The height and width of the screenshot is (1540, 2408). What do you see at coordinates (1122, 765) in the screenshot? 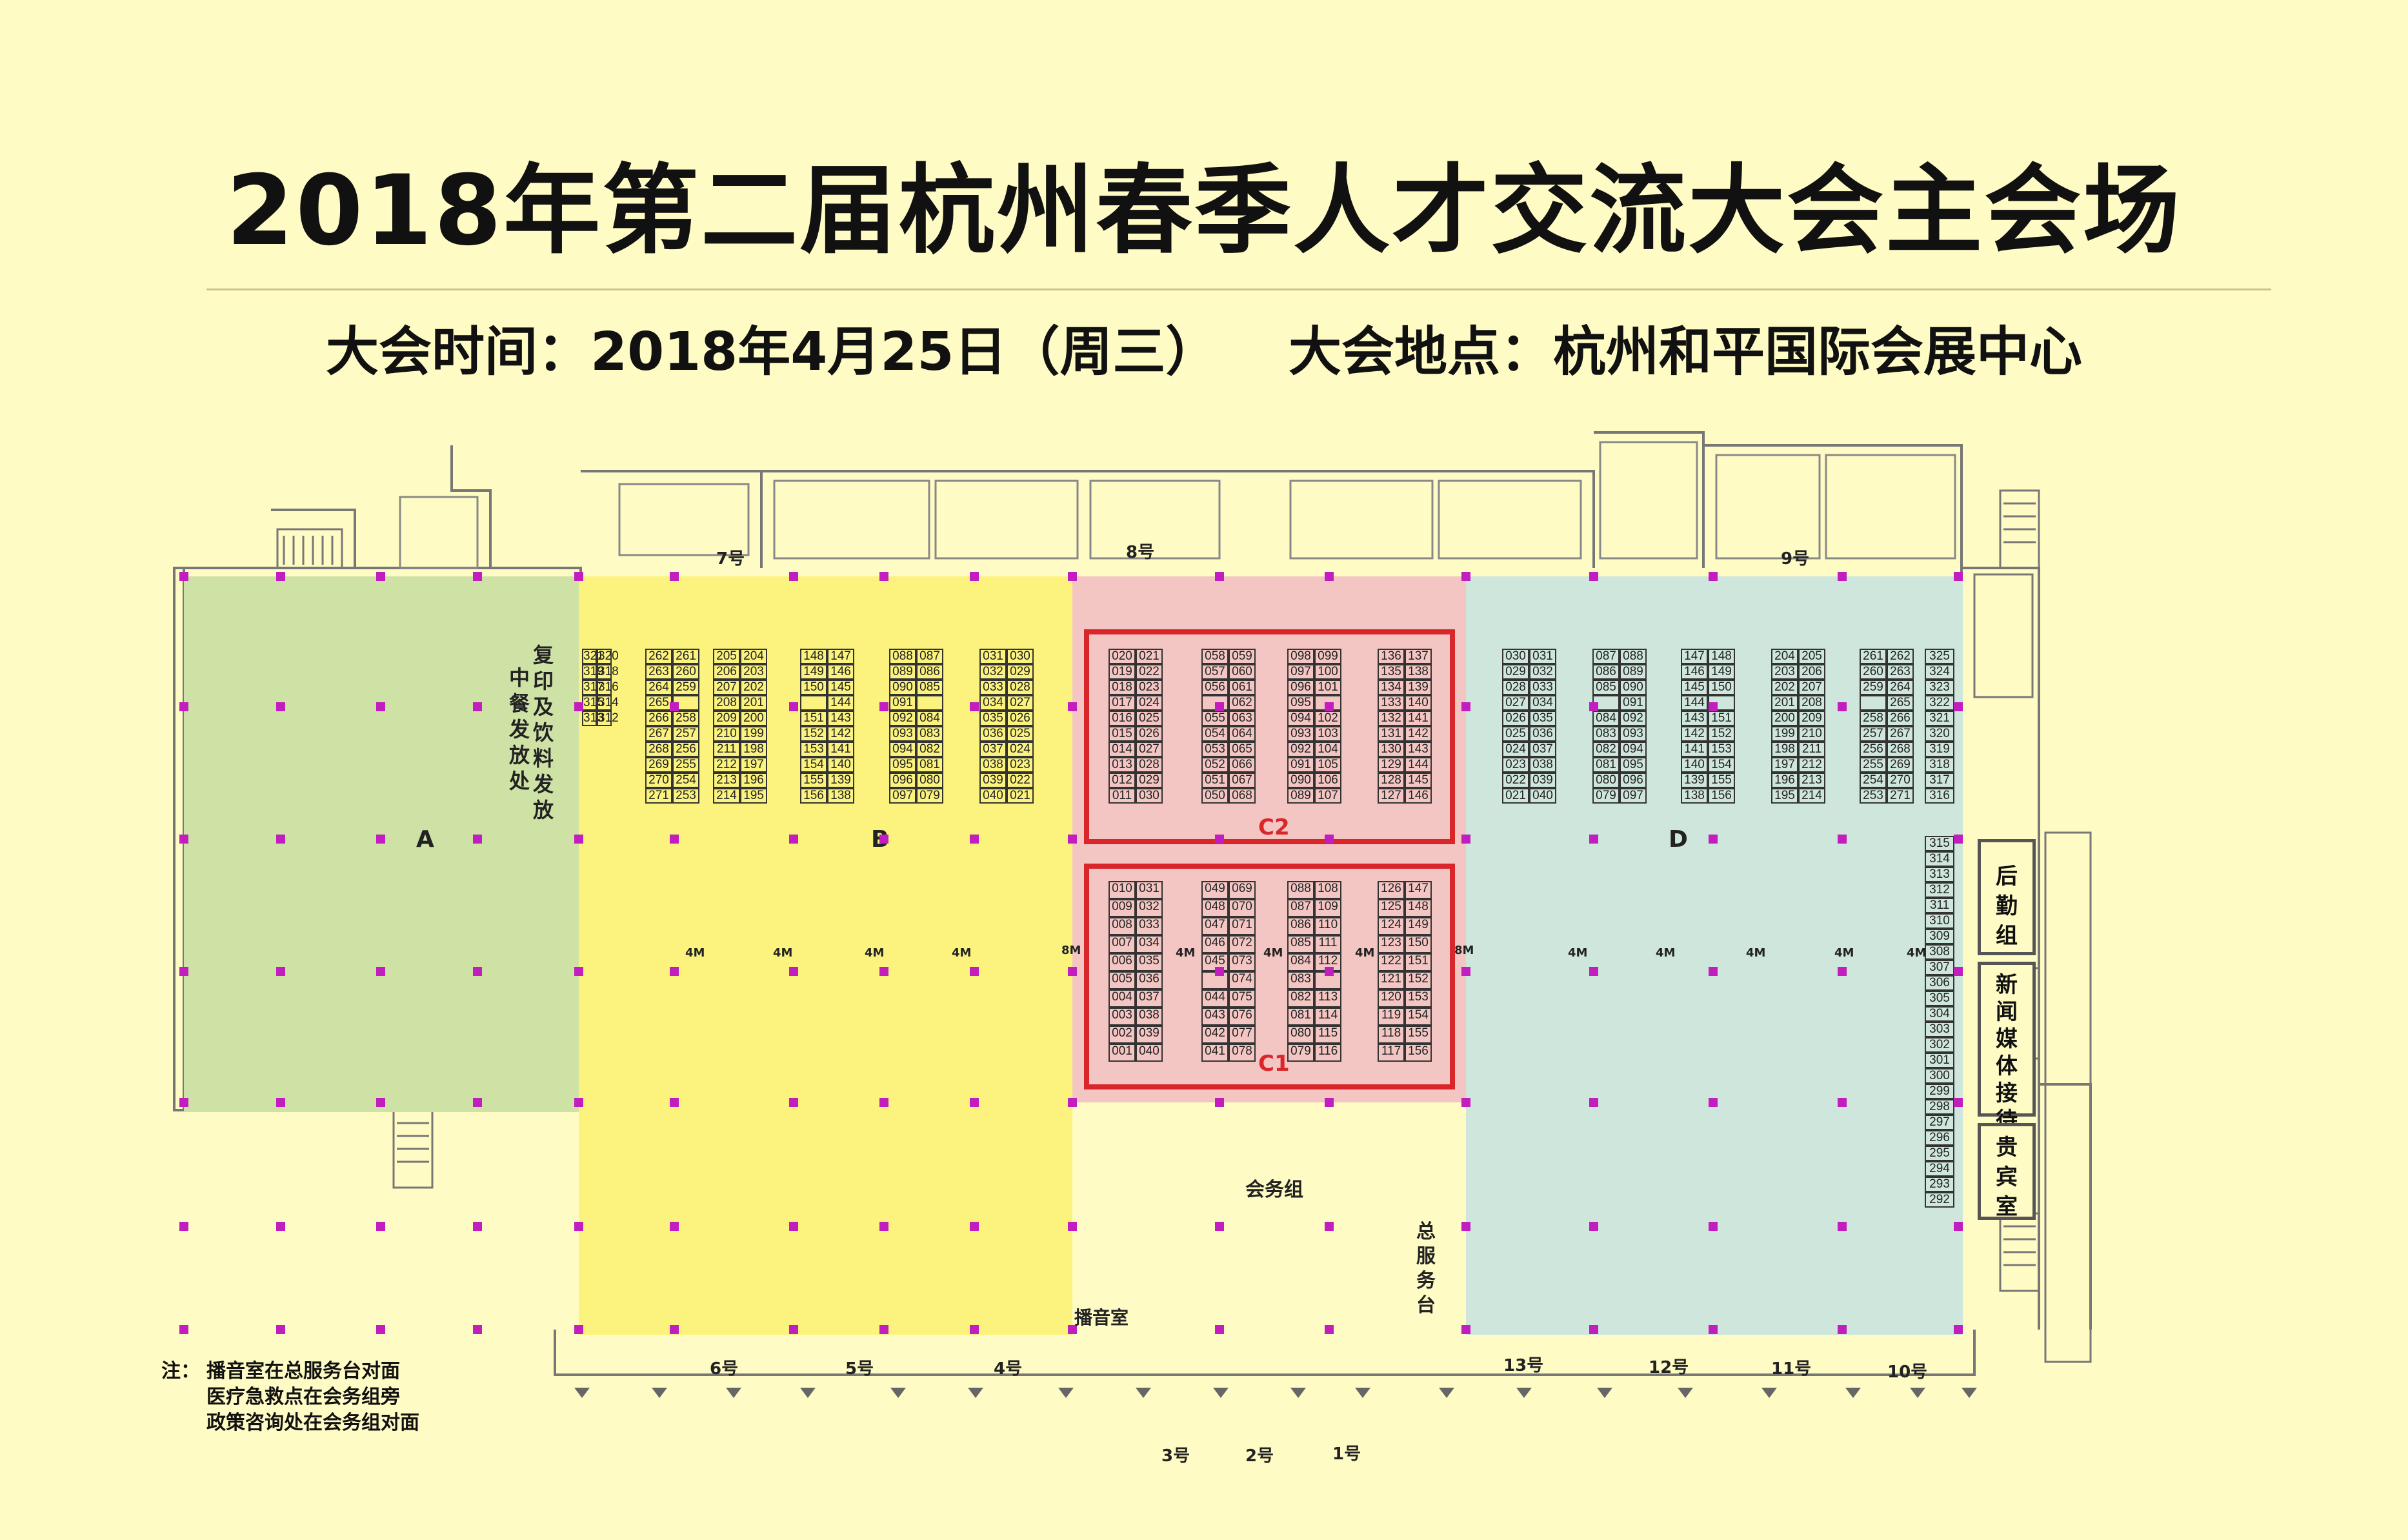
I see `booth-c2: 013` at bounding box center [1122, 765].